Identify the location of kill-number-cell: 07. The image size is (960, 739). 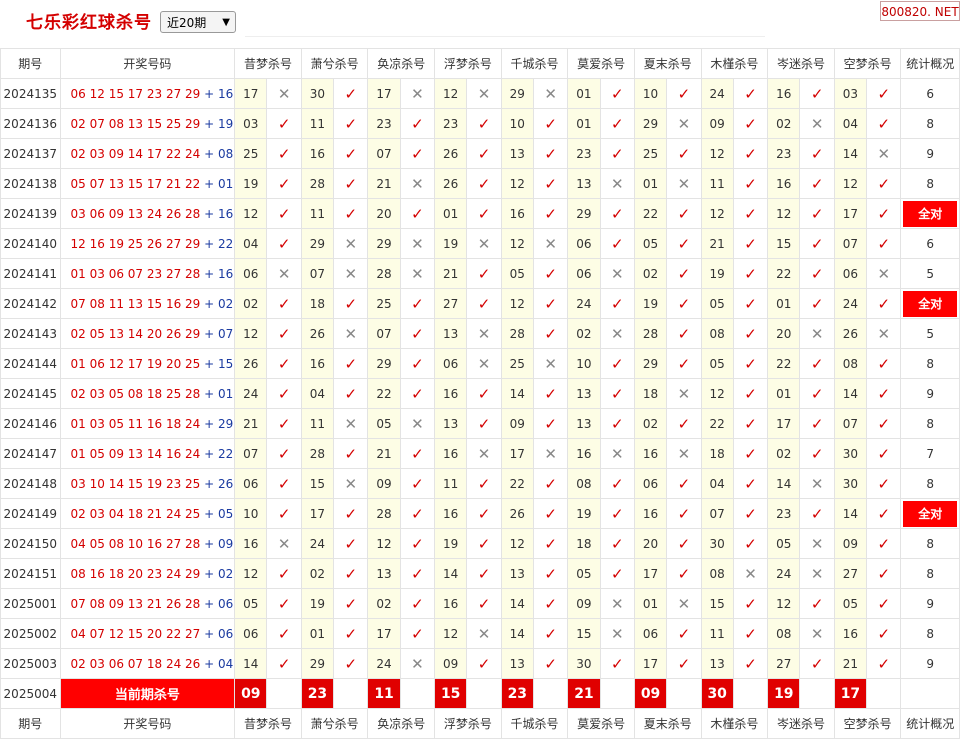
(251, 453).